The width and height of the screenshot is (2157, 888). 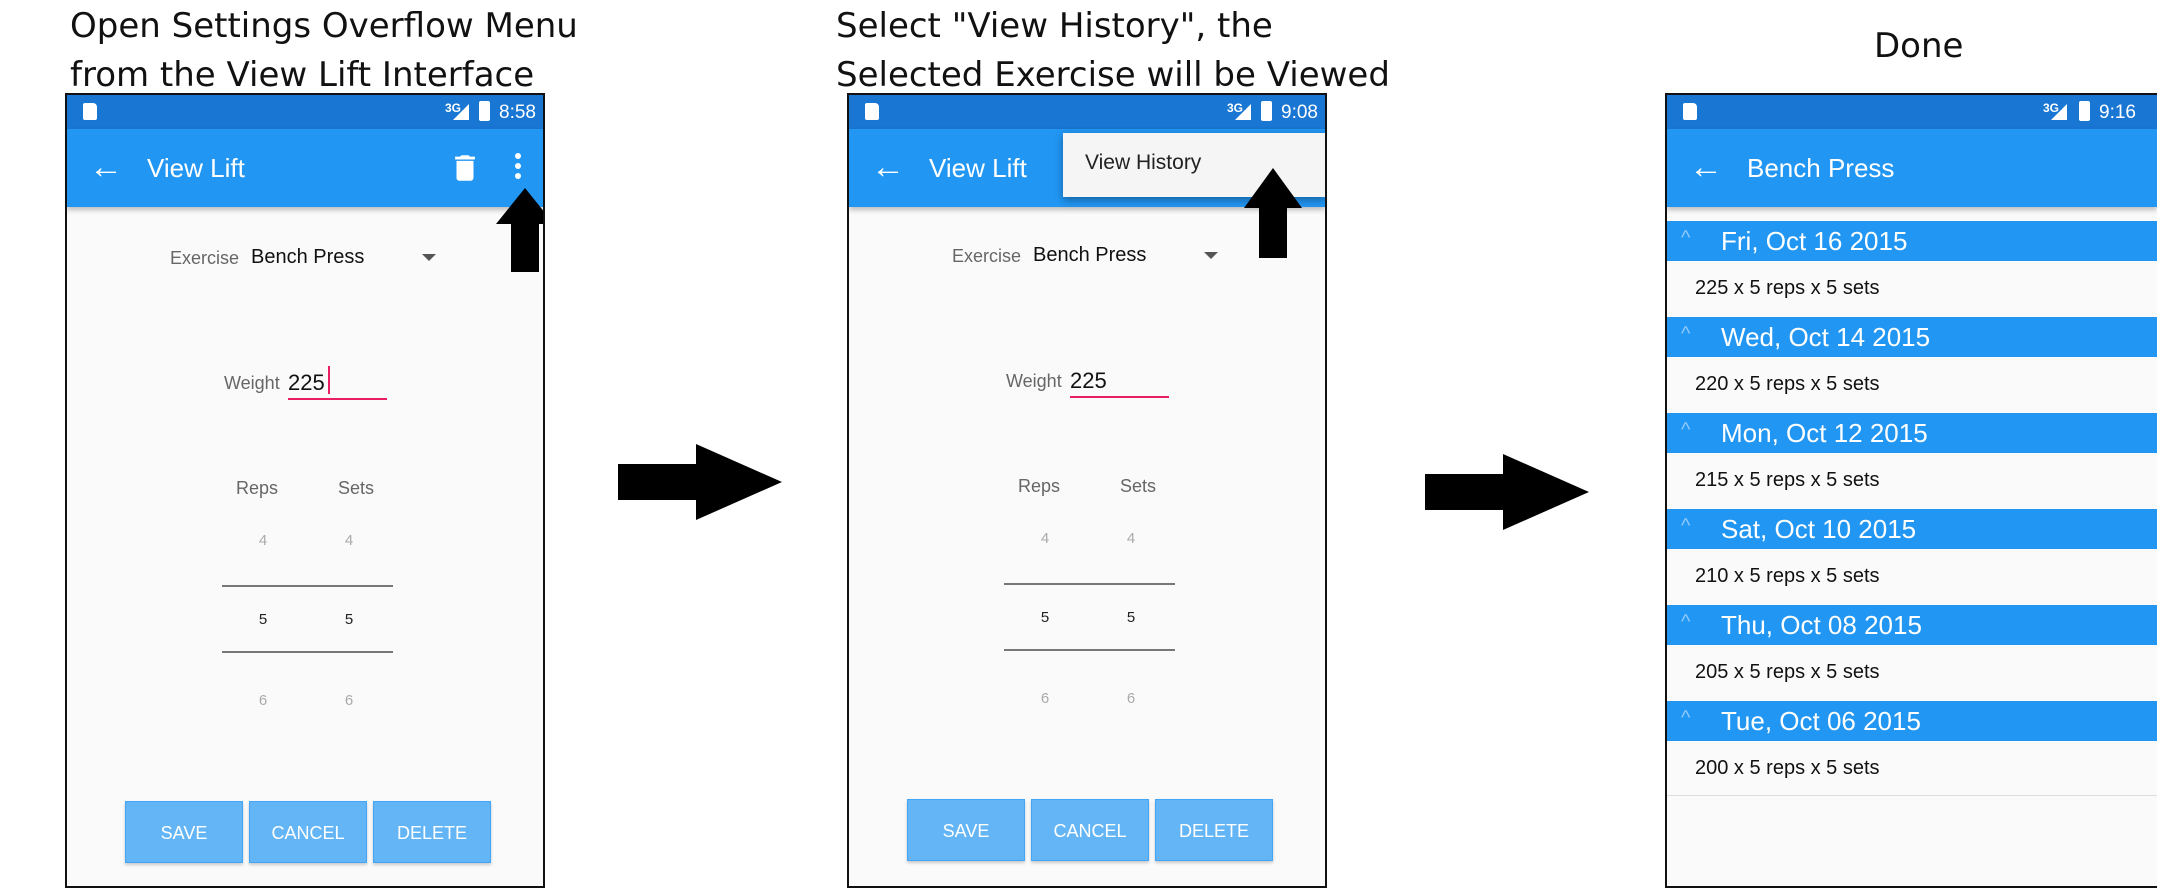 What do you see at coordinates (1787, 480) in the screenshot?
I see `history-entry: 215 x 5 reps x 5 sets` at bounding box center [1787, 480].